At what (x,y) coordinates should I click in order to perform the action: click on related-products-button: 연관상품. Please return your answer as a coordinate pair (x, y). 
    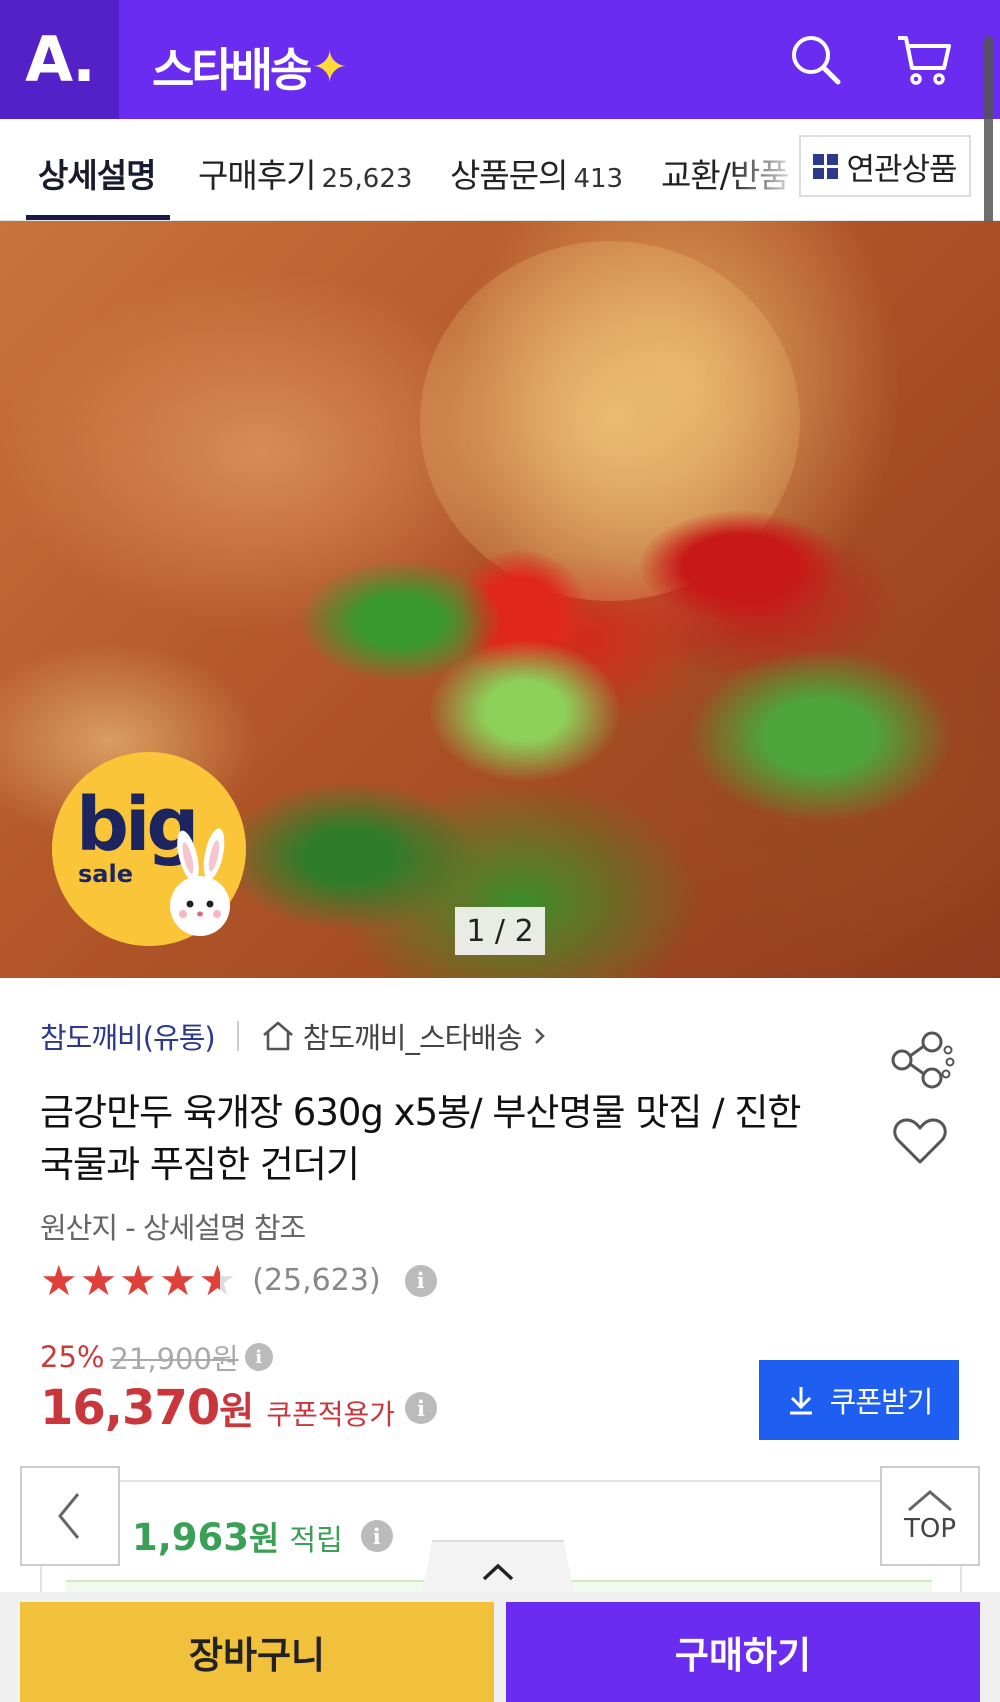
    Looking at the image, I should click on (885, 166).